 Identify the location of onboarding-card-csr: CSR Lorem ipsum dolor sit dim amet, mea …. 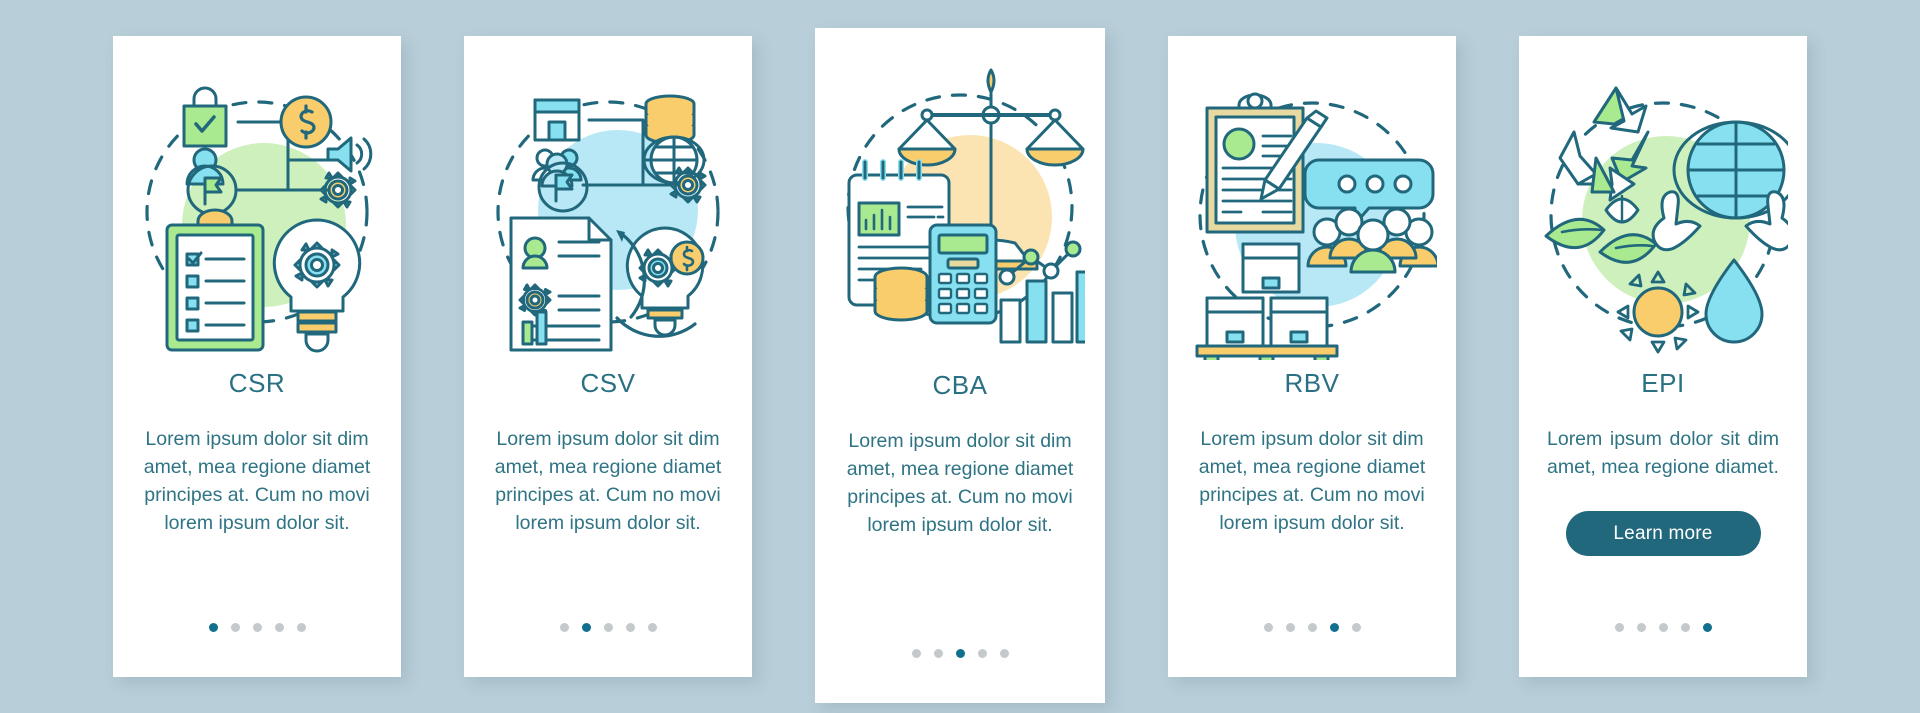
(257, 356).